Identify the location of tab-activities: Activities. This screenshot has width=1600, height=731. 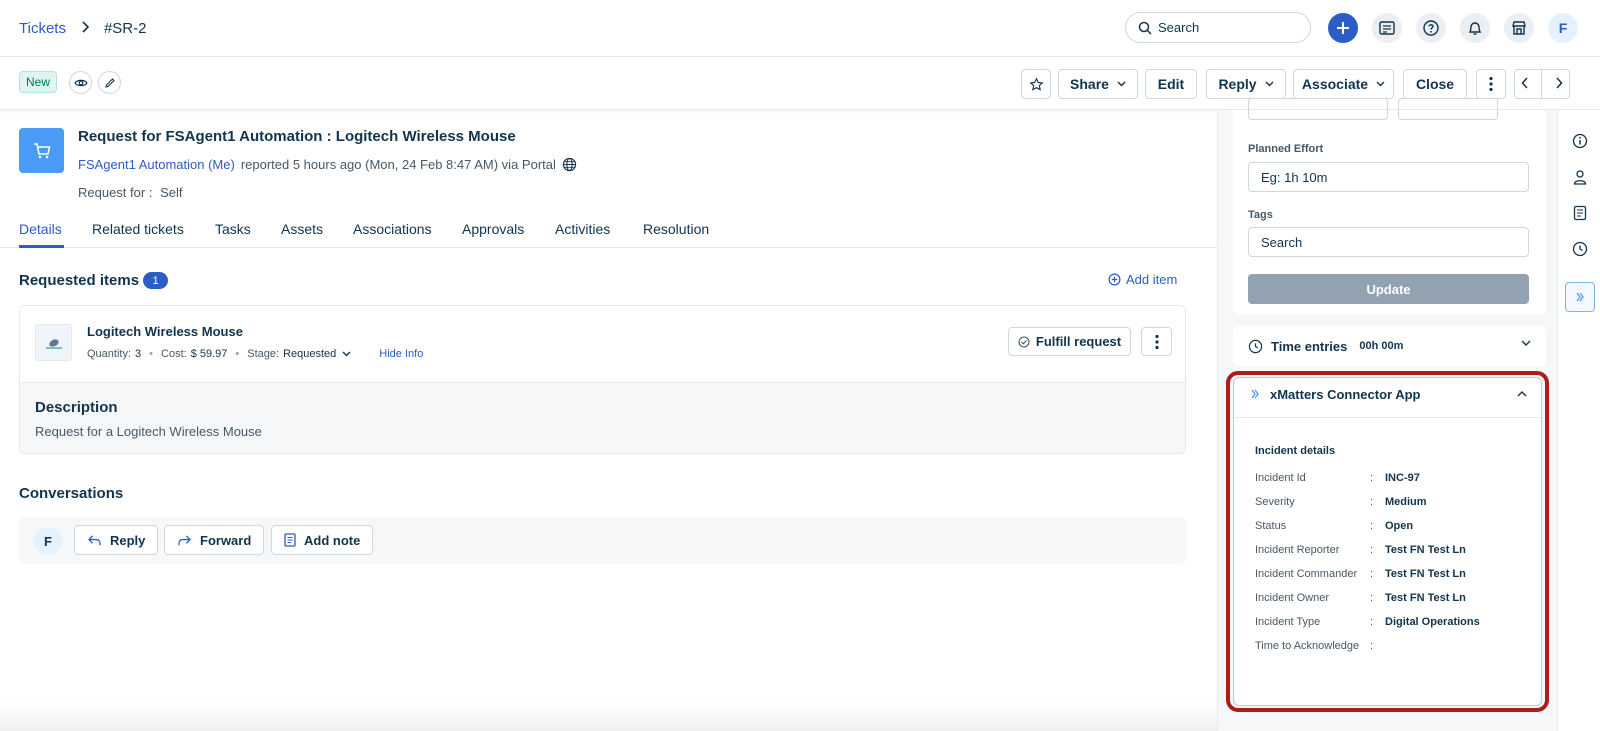
(582, 229).